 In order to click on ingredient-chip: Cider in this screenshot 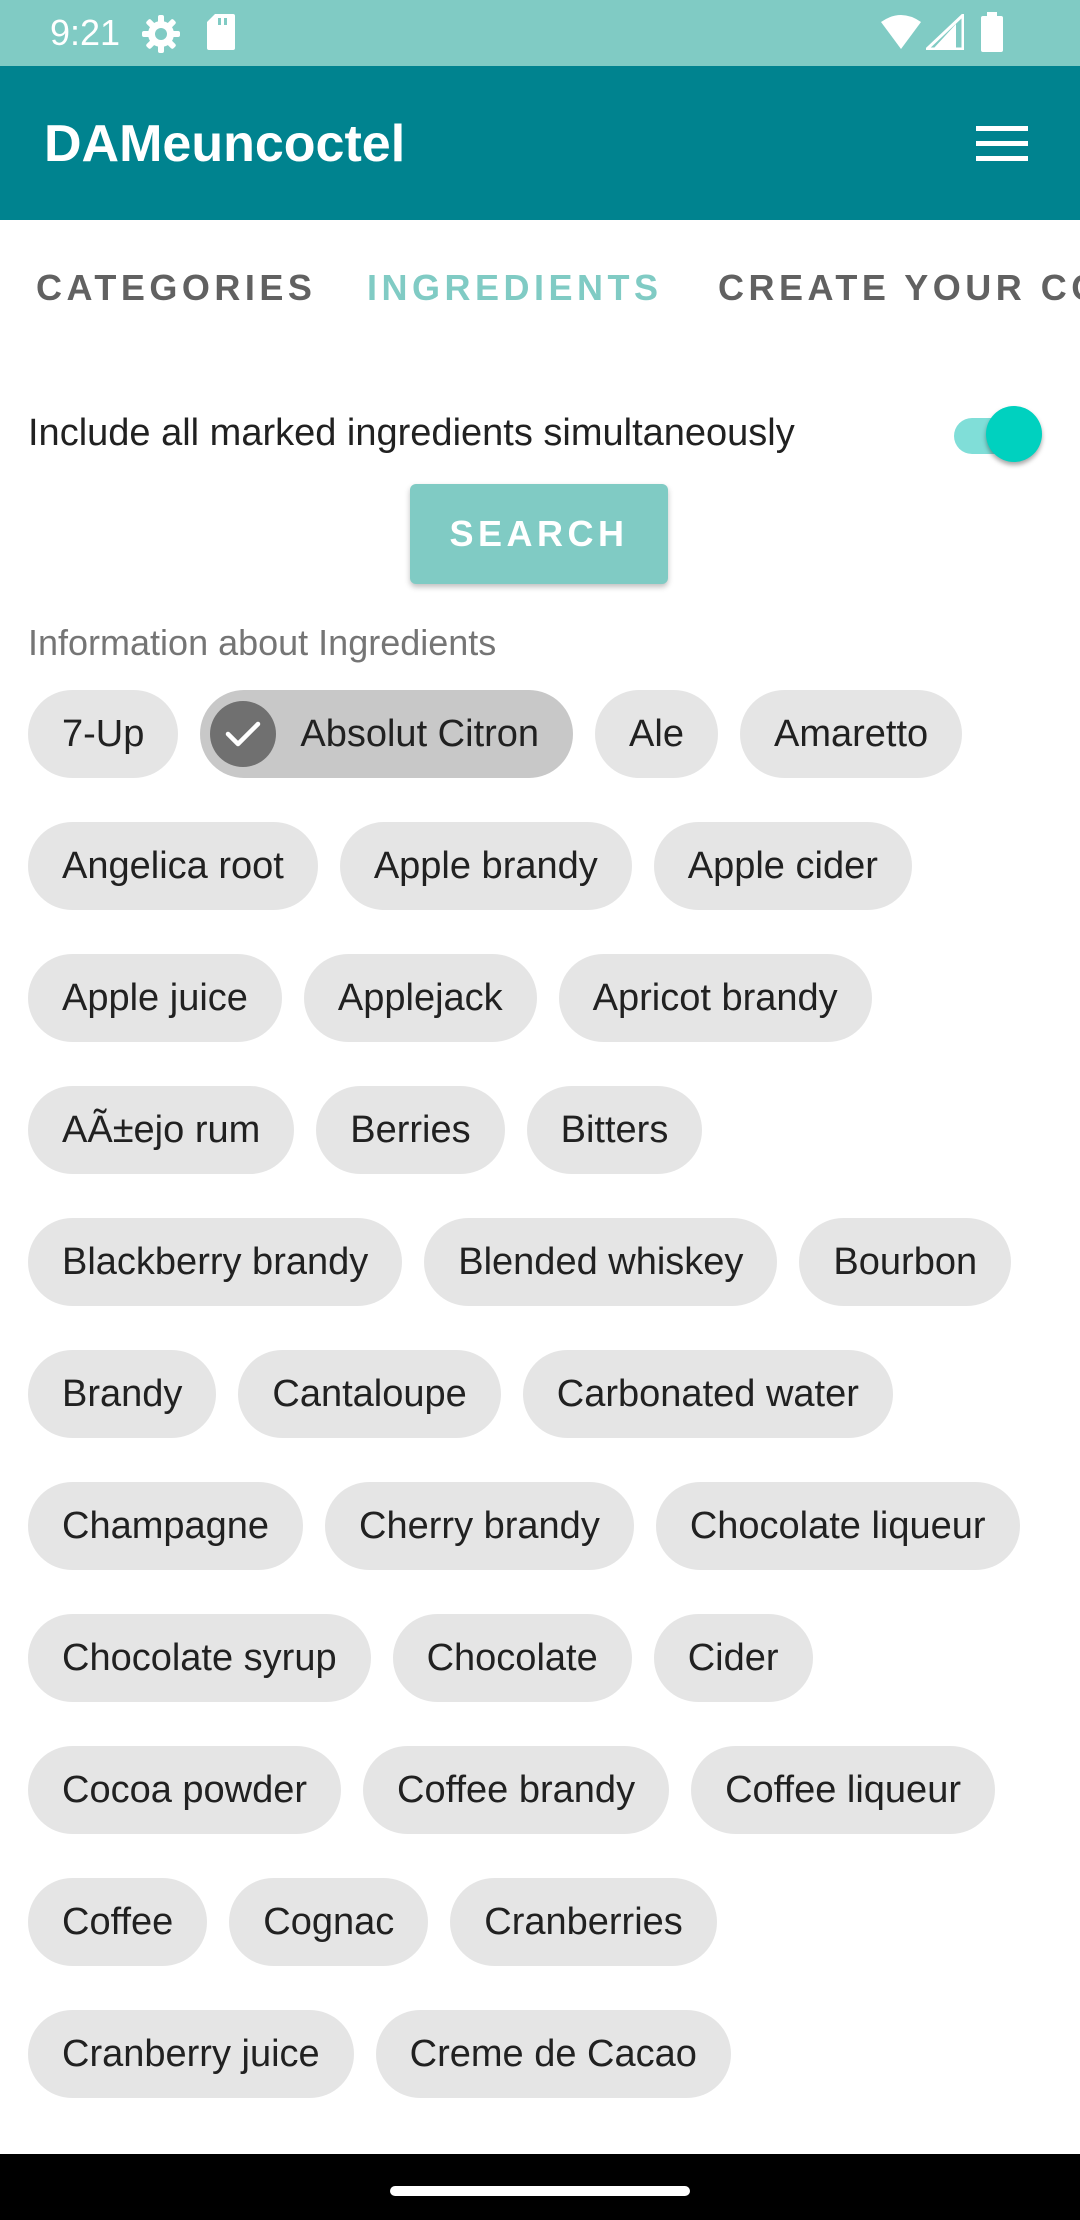, I will do `click(733, 1658)`.